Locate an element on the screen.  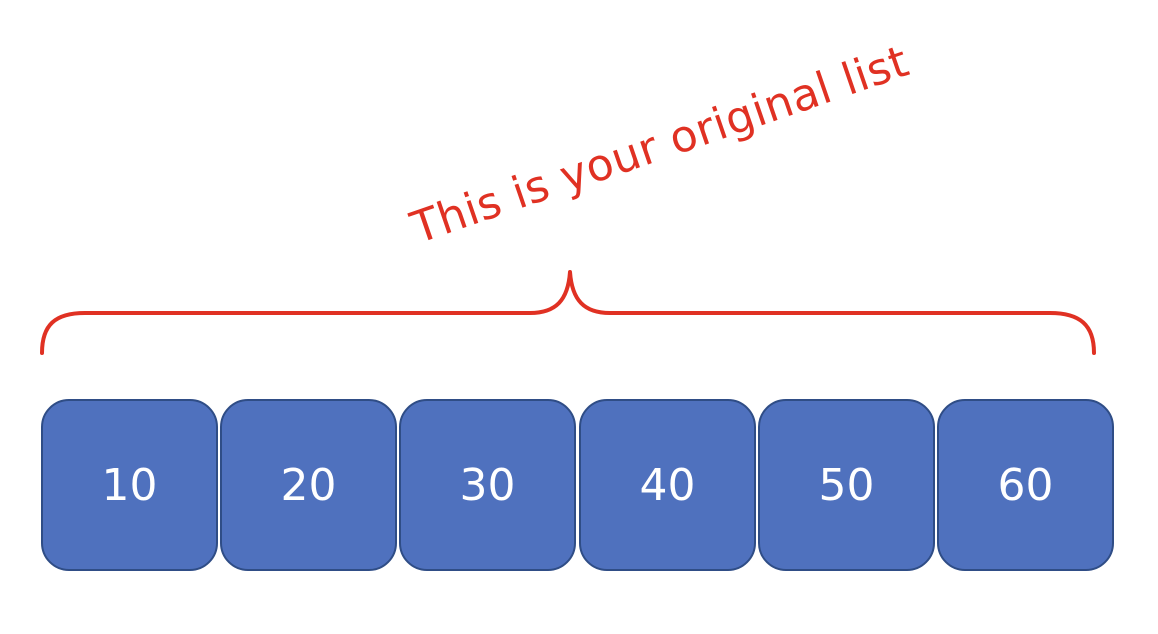
list-item-value: 10 is located at coordinates (129, 485).